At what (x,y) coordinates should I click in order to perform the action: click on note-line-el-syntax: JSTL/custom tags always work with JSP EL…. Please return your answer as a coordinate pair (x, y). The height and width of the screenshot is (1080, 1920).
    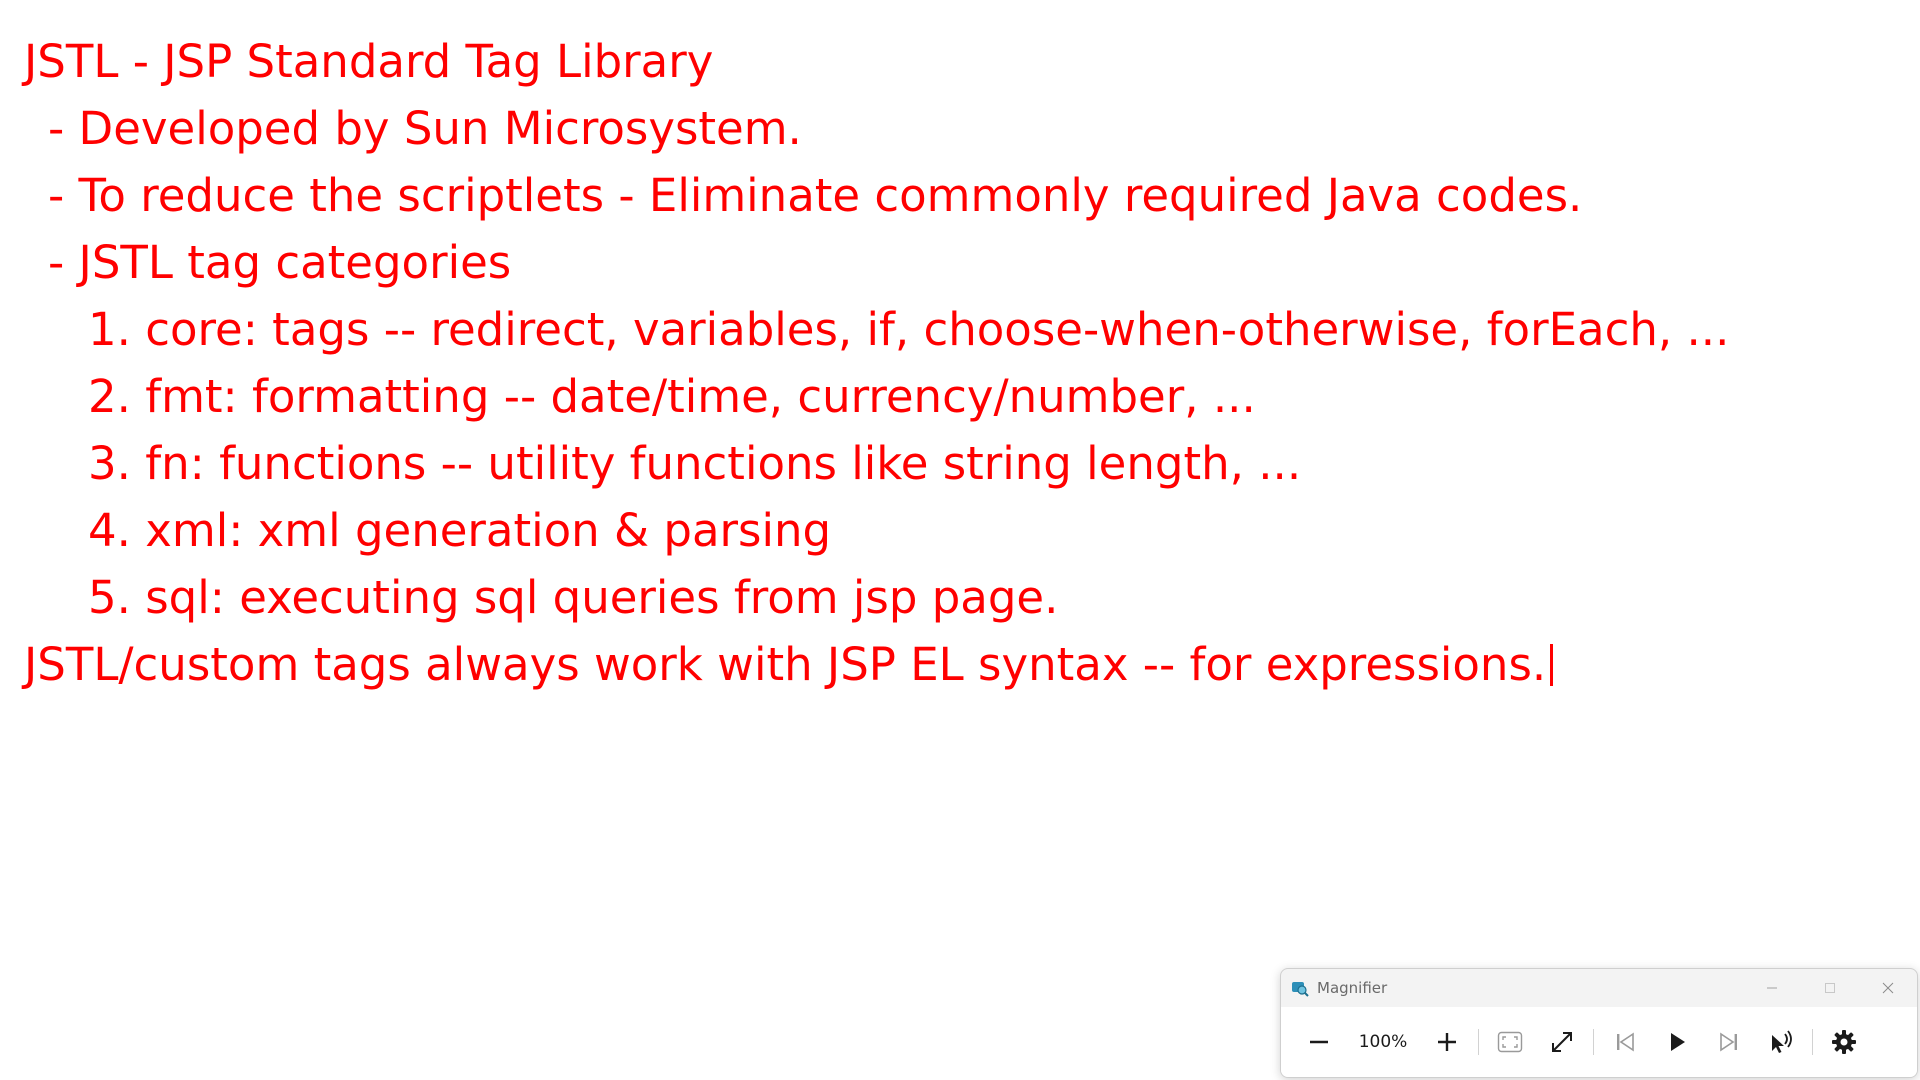
    Looking at the image, I should click on (972, 664).